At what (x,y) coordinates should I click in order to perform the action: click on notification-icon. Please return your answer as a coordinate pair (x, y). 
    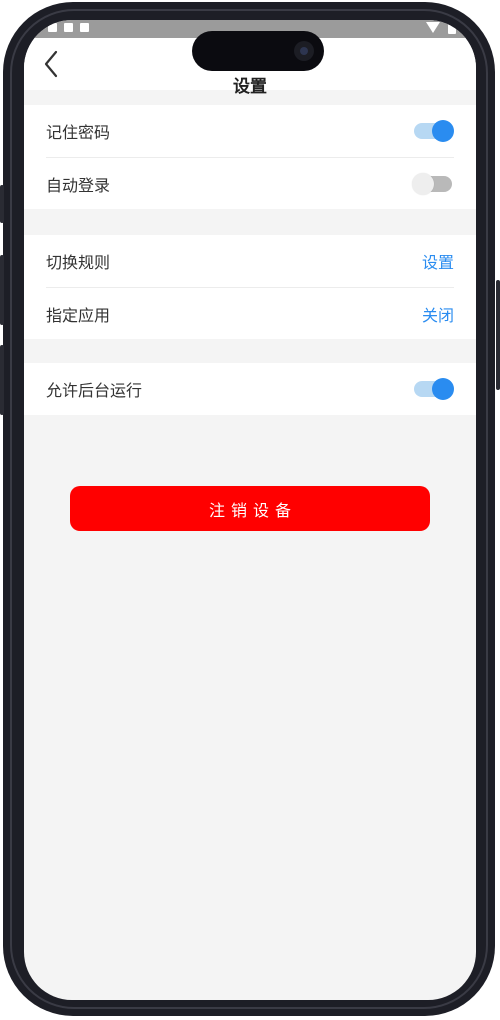
    Looking at the image, I should click on (52, 27).